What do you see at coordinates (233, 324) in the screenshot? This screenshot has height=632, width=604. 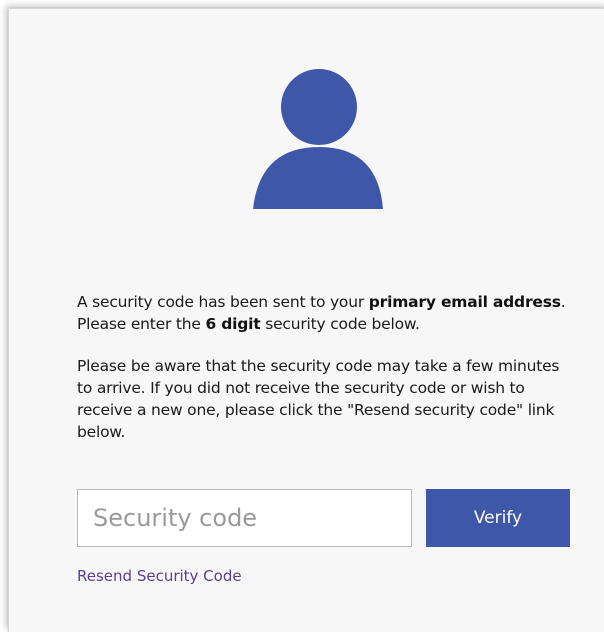 I see `six-digit-emphasis: 6 digit` at bounding box center [233, 324].